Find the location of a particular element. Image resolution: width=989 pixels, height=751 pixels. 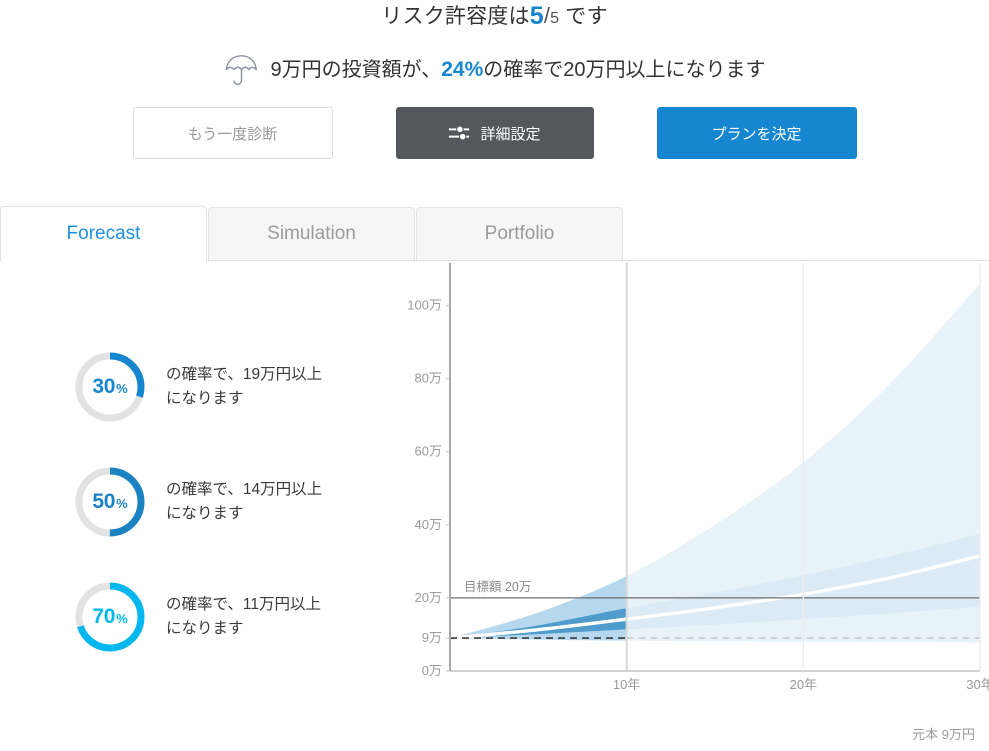

y-tick-label: 0万 is located at coordinates (432, 670).